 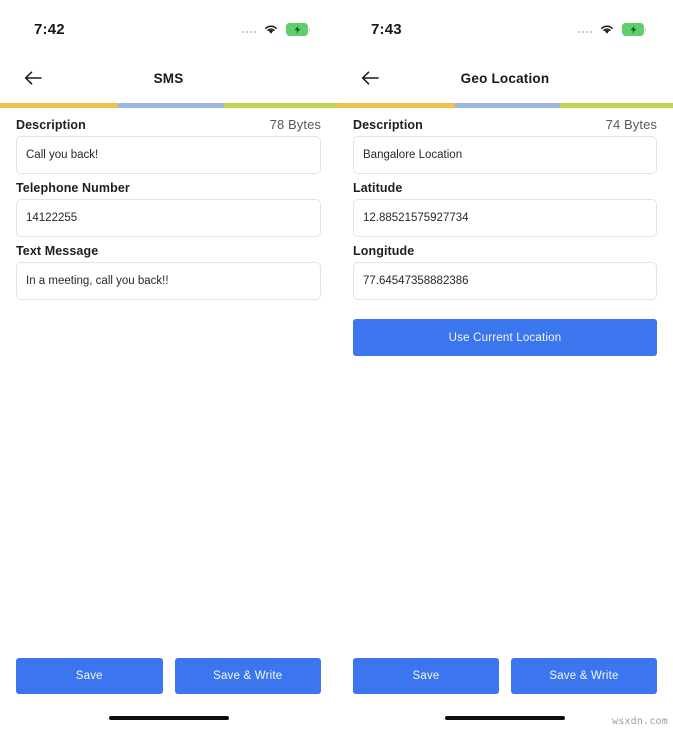 I want to click on latitude-field: Latitude 12.88521575927734, so click(x=505, y=209).